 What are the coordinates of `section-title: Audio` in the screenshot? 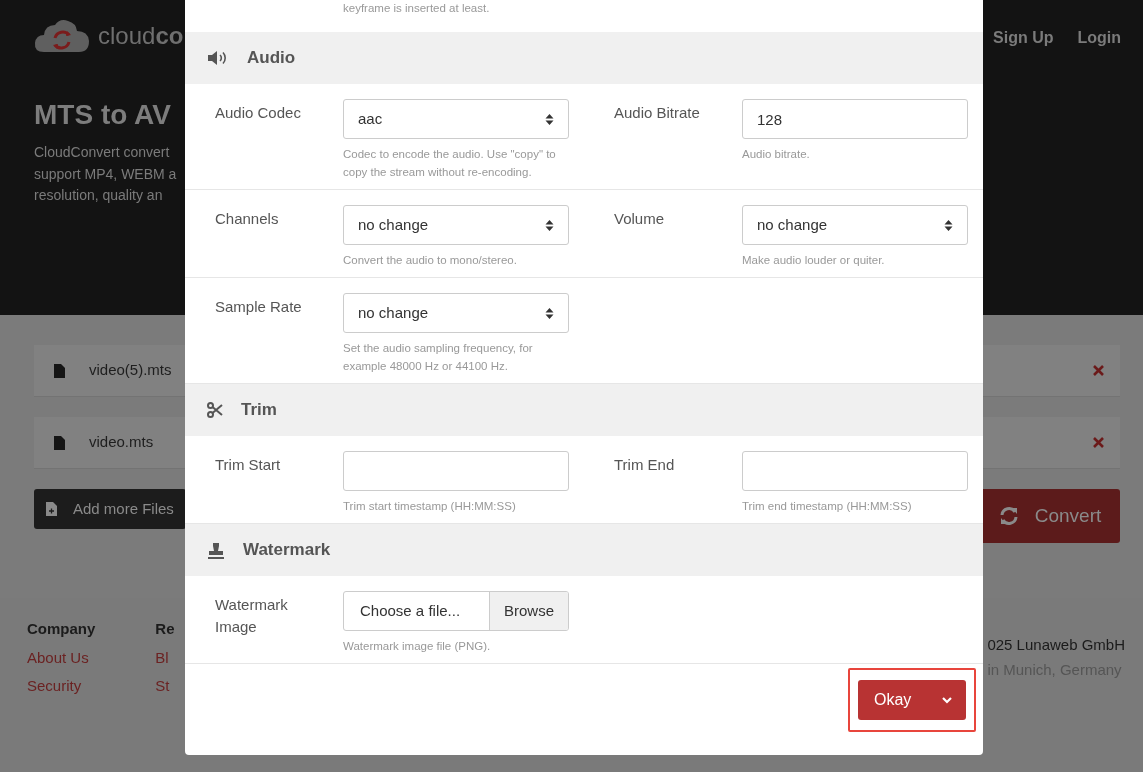 It's located at (271, 58).